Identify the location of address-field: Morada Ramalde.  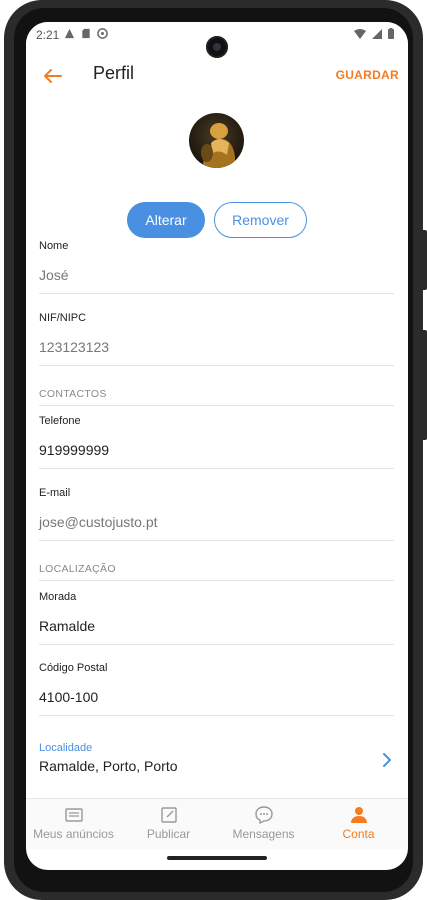
(216, 617).